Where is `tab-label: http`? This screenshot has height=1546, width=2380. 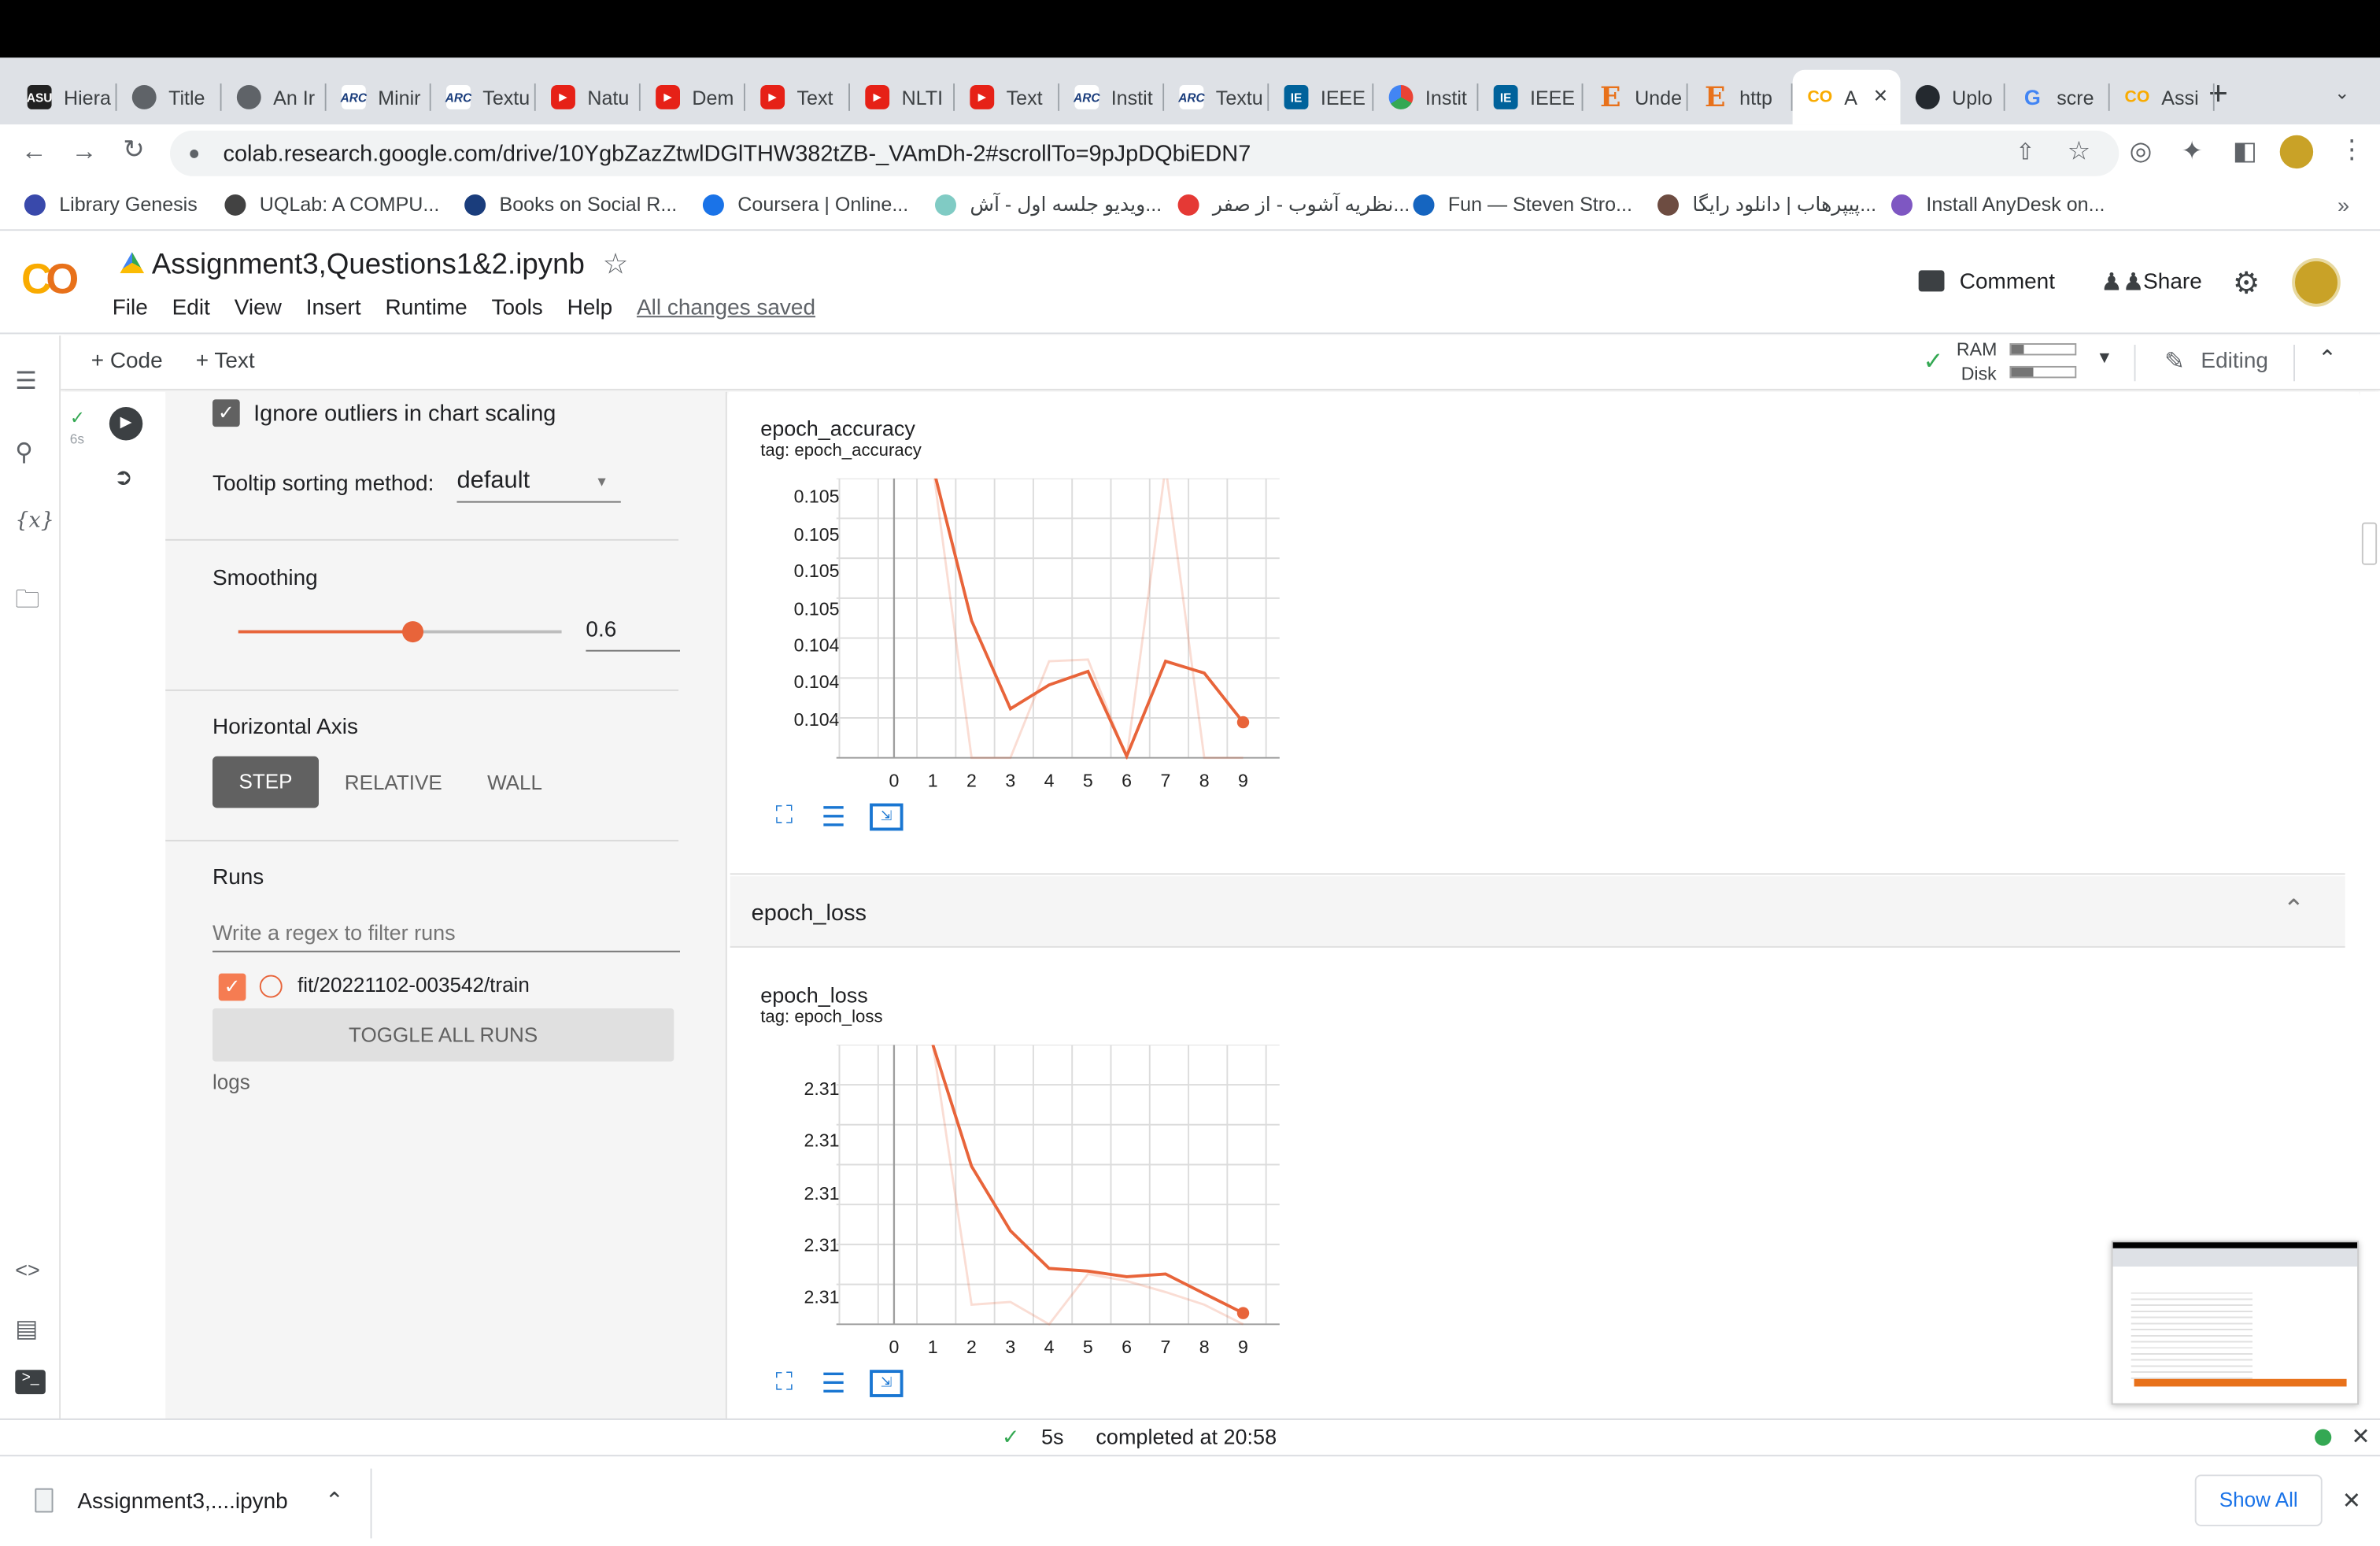
tab-label: http is located at coordinates (1755, 97).